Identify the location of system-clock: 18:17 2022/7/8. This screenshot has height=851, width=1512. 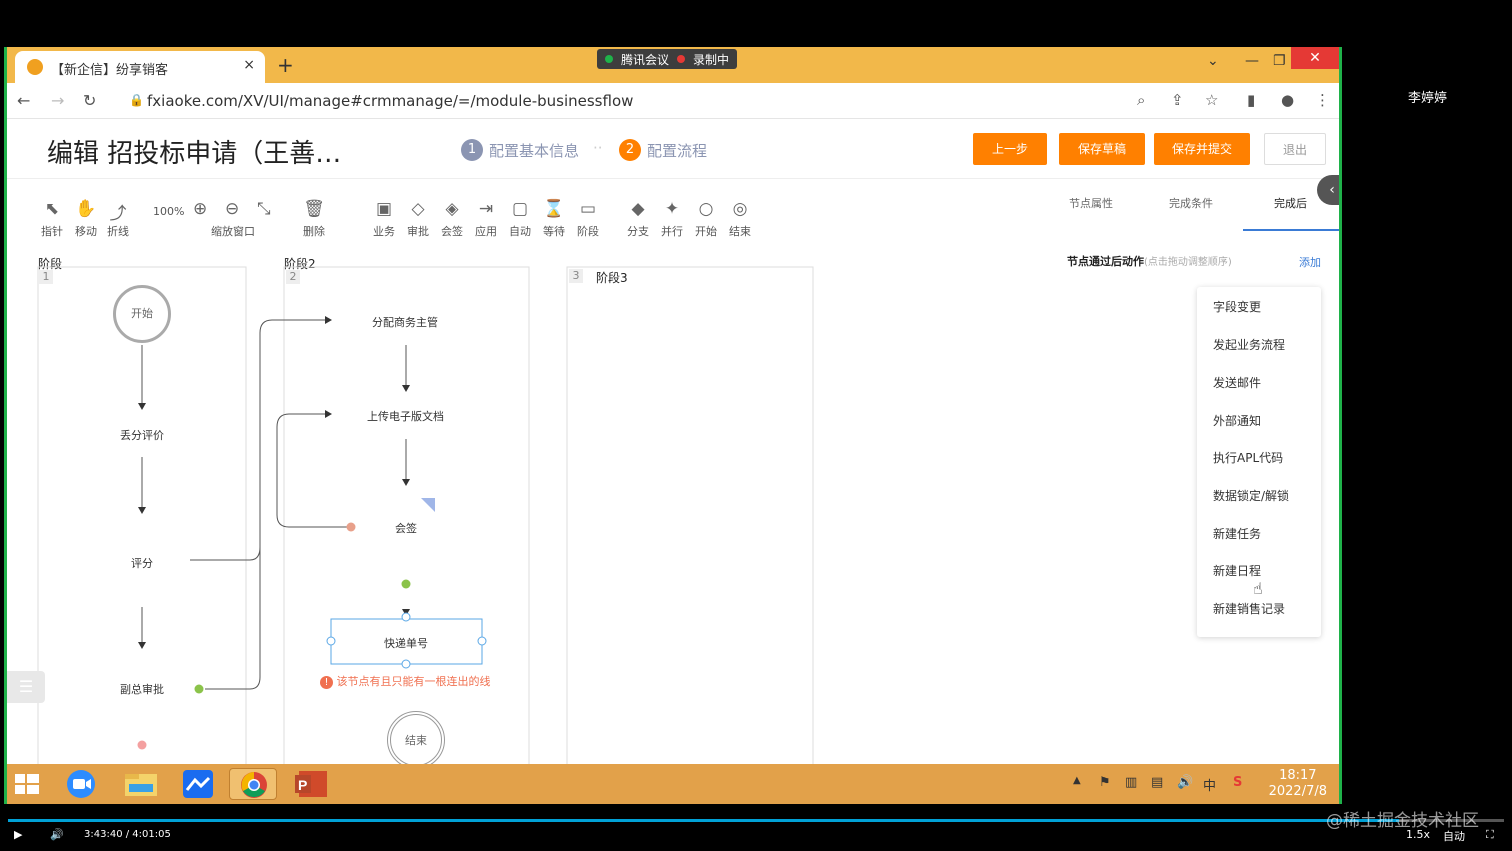
(1298, 784).